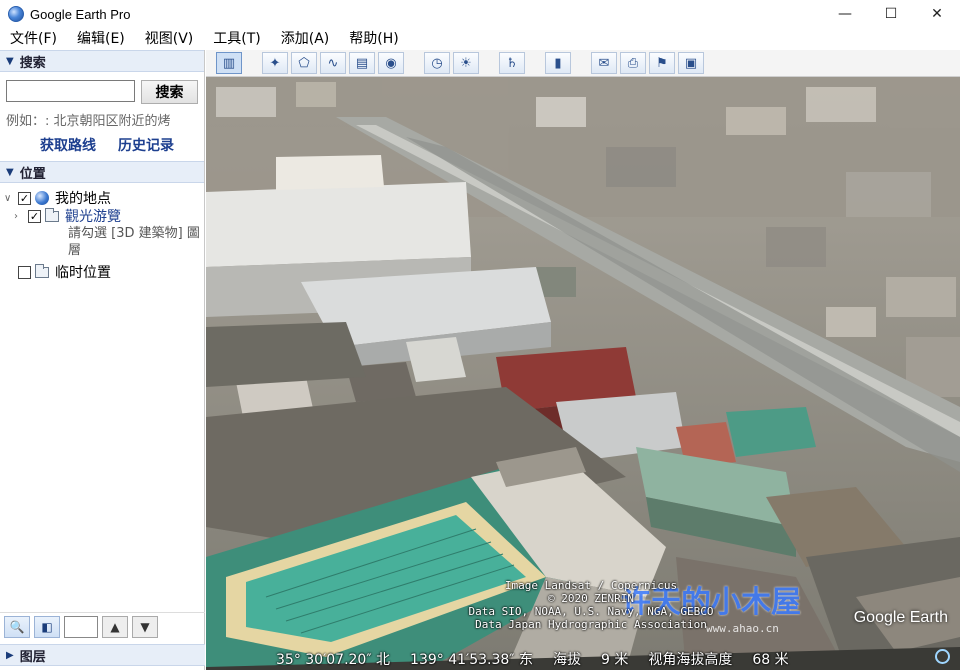  Describe the element at coordinates (102, 61) in the screenshot. I see `search-header: ▼ 搜索` at that location.